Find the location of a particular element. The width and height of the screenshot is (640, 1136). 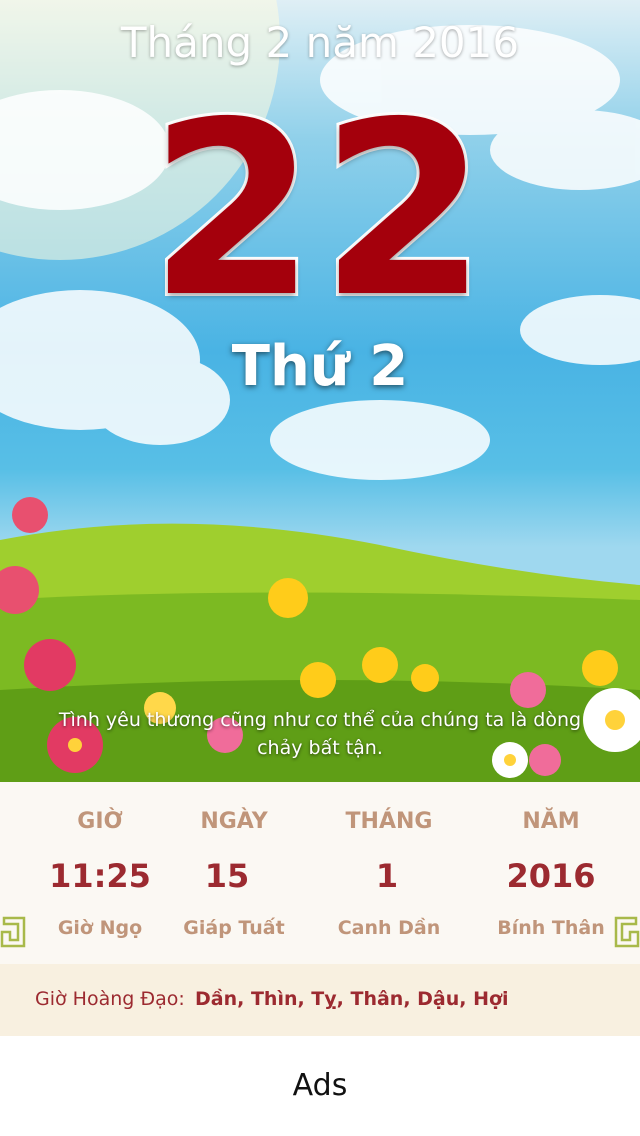

ad-label: Ads is located at coordinates (320, 1085).